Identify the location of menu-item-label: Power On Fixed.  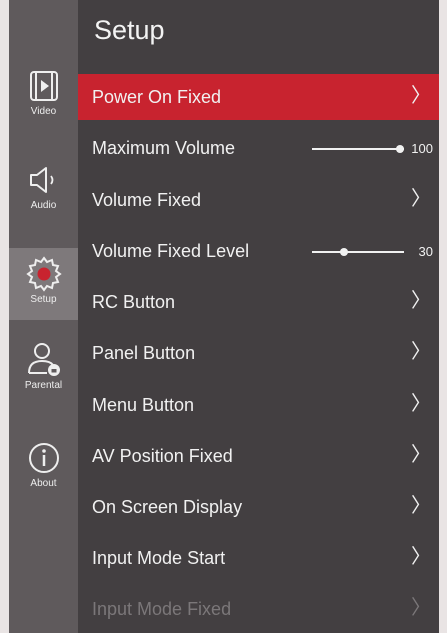
(157, 97).